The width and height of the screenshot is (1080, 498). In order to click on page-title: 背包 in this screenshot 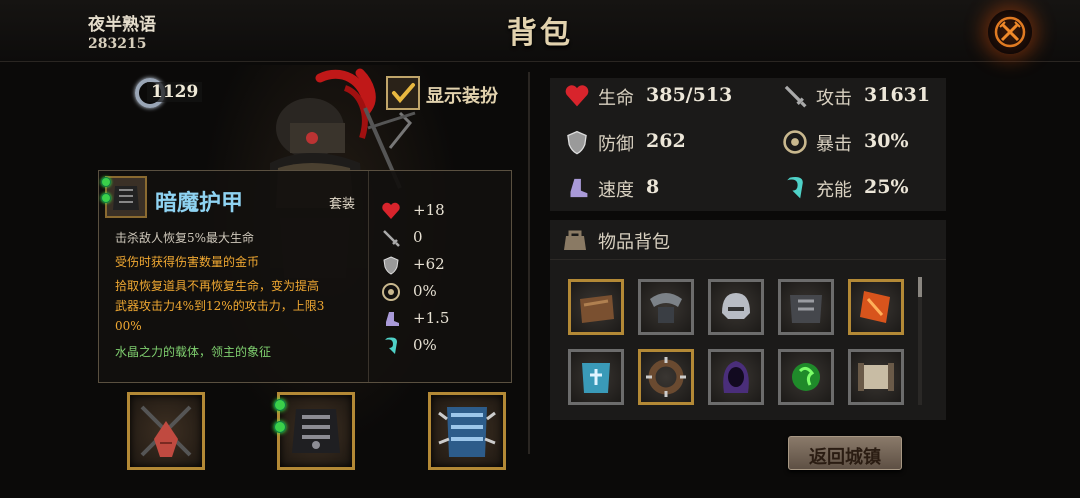, I will do `click(540, 33)`.